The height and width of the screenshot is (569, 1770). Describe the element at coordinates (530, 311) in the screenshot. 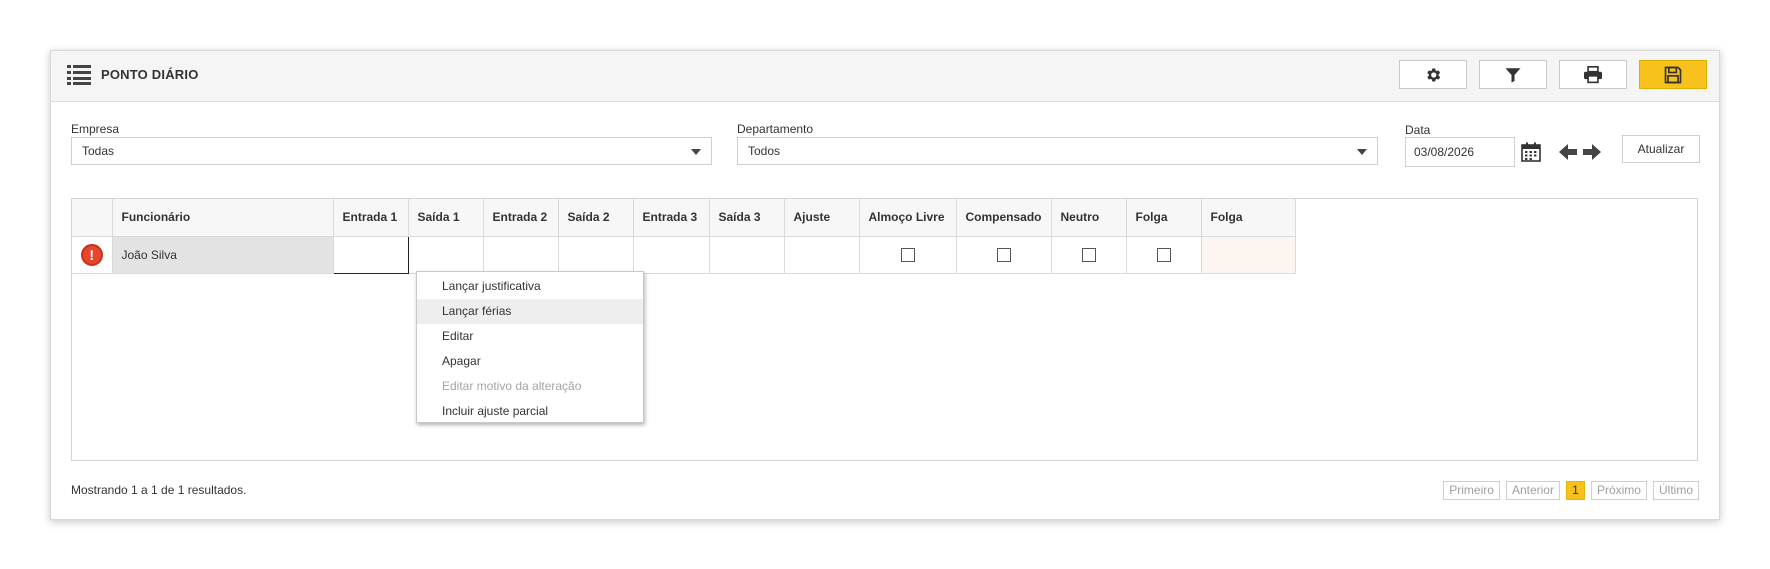

I see `menu-item-lancar-ferias: Lançar férias` at that location.